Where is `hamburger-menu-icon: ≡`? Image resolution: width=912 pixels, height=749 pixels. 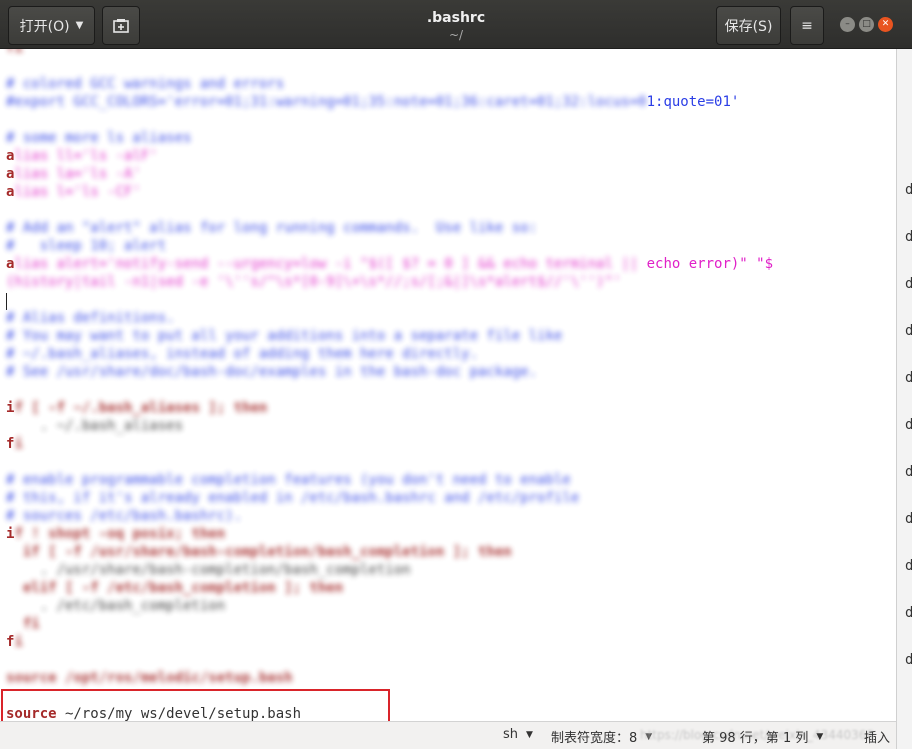
hamburger-menu-icon: ≡ is located at coordinates (807, 25).